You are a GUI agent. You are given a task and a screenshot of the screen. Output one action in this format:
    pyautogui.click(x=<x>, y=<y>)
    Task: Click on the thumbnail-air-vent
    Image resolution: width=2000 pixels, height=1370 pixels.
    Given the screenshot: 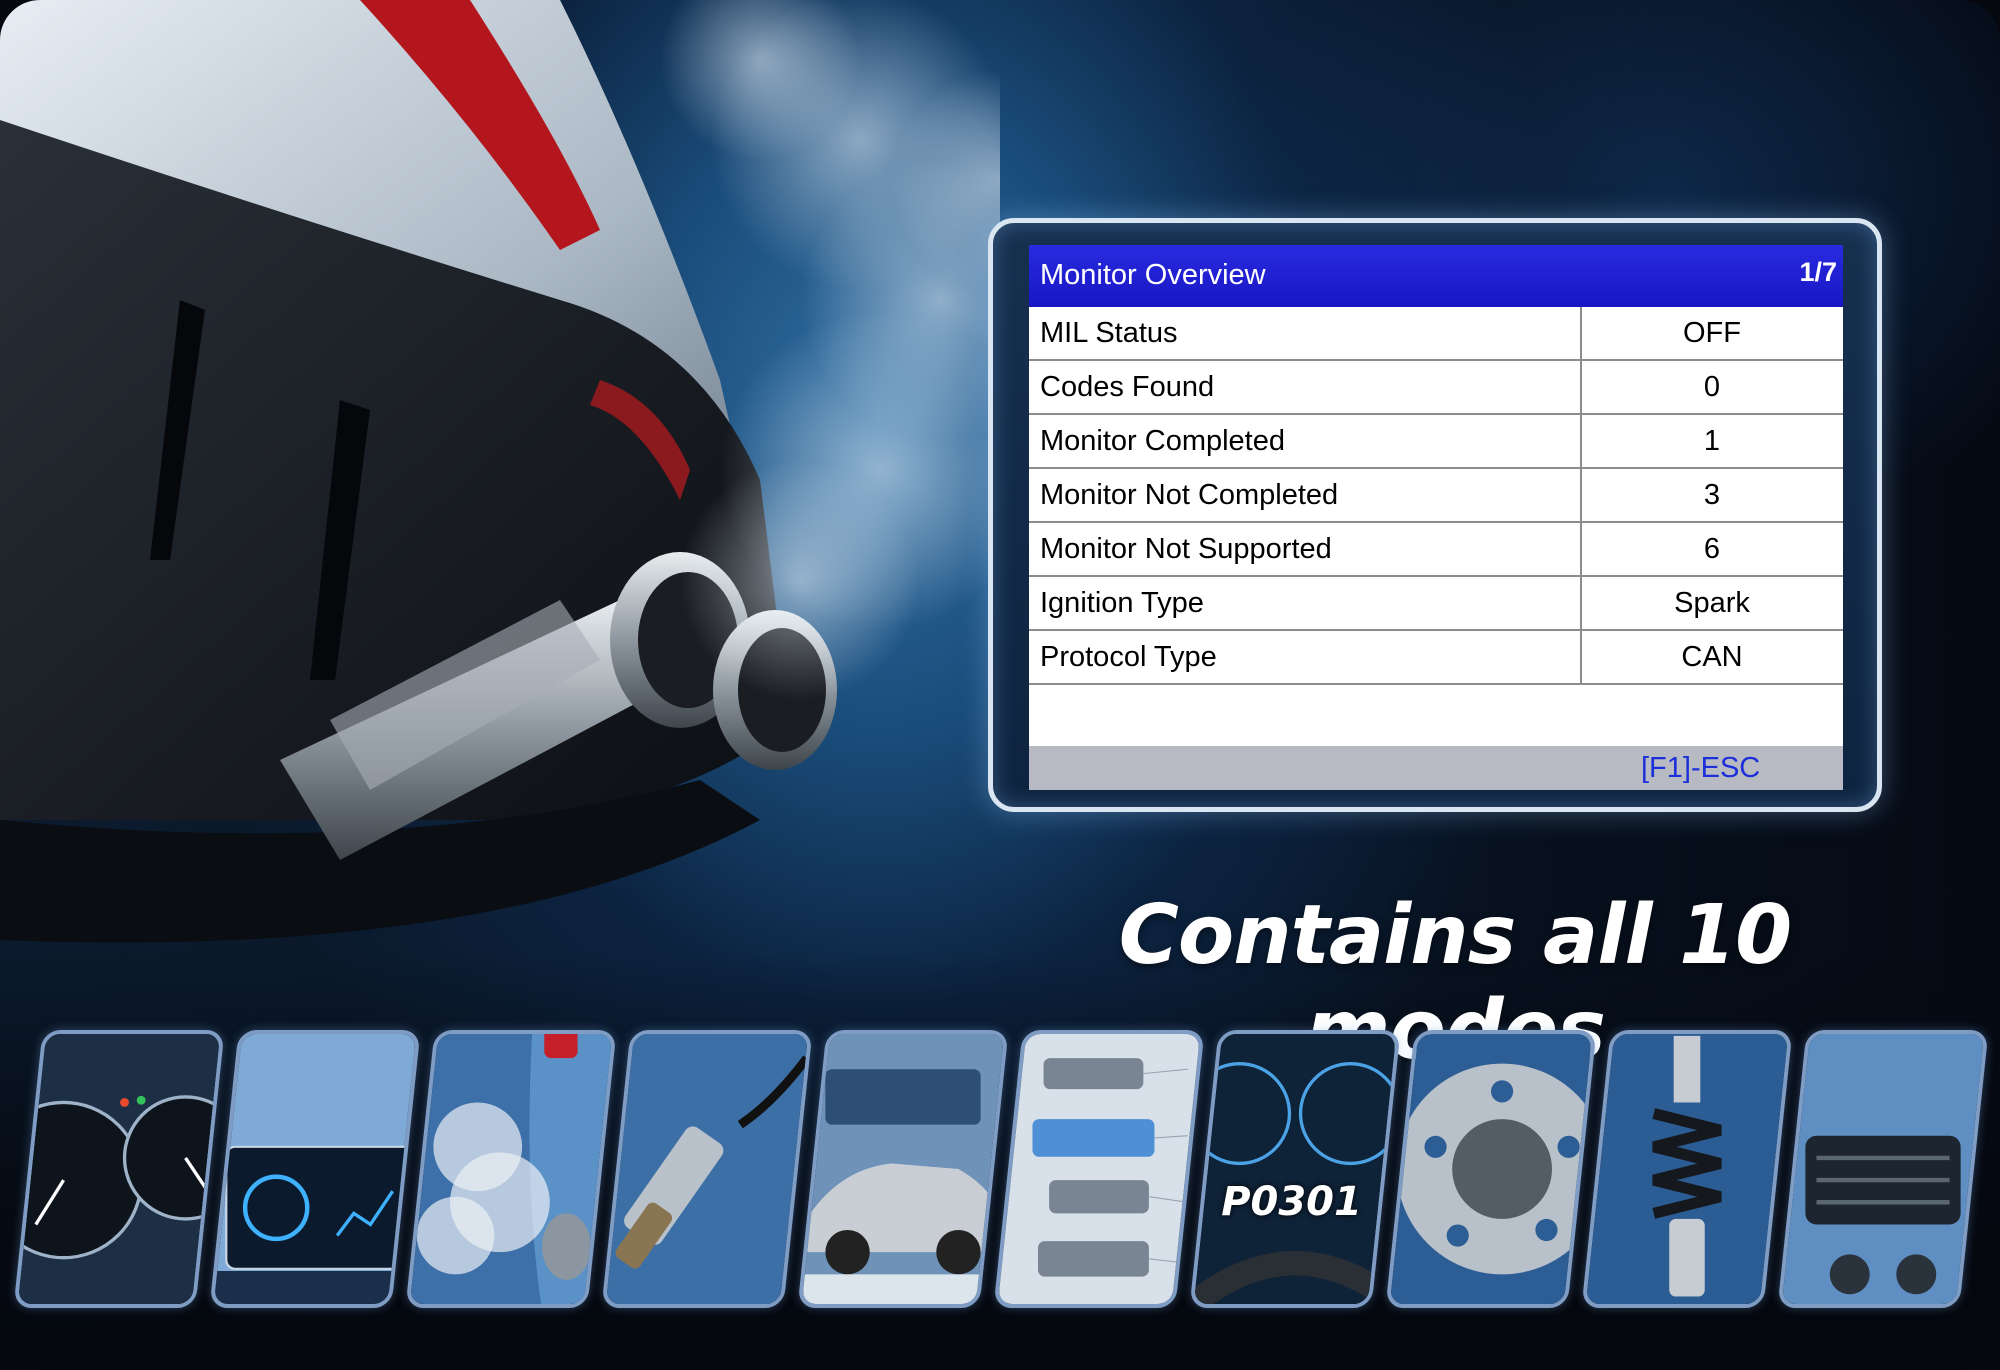 What is the action you would take?
    pyautogui.click(x=1883, y=1169)
    